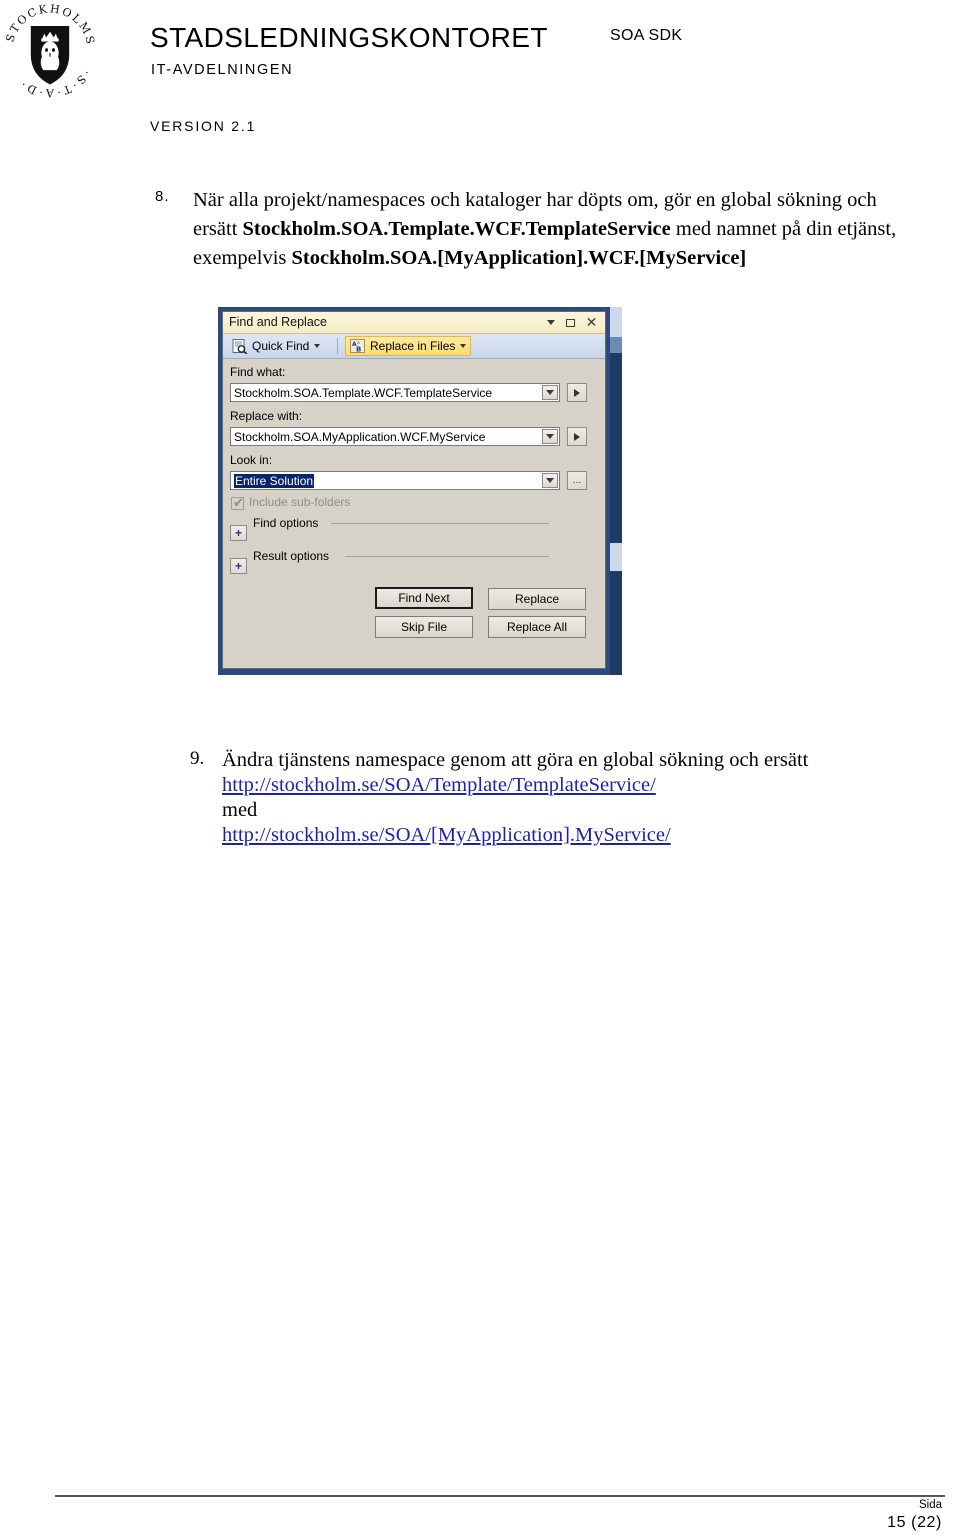 The image size is (960, 1540). I want to click on footer-page-label: Sida, so click(930, 1505).